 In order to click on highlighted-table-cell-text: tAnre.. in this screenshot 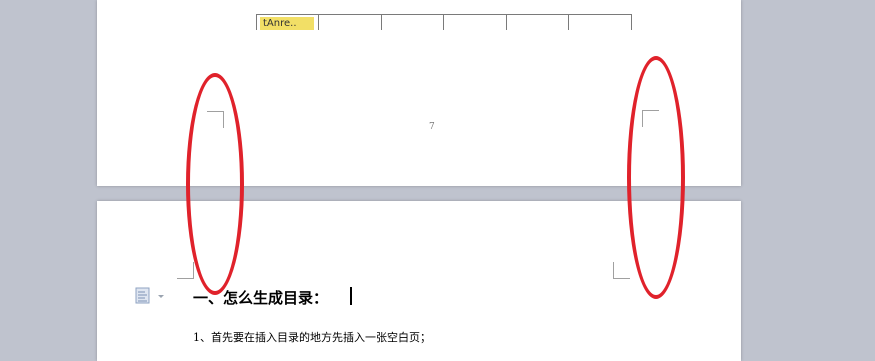, I will do `click(287, 23)`.